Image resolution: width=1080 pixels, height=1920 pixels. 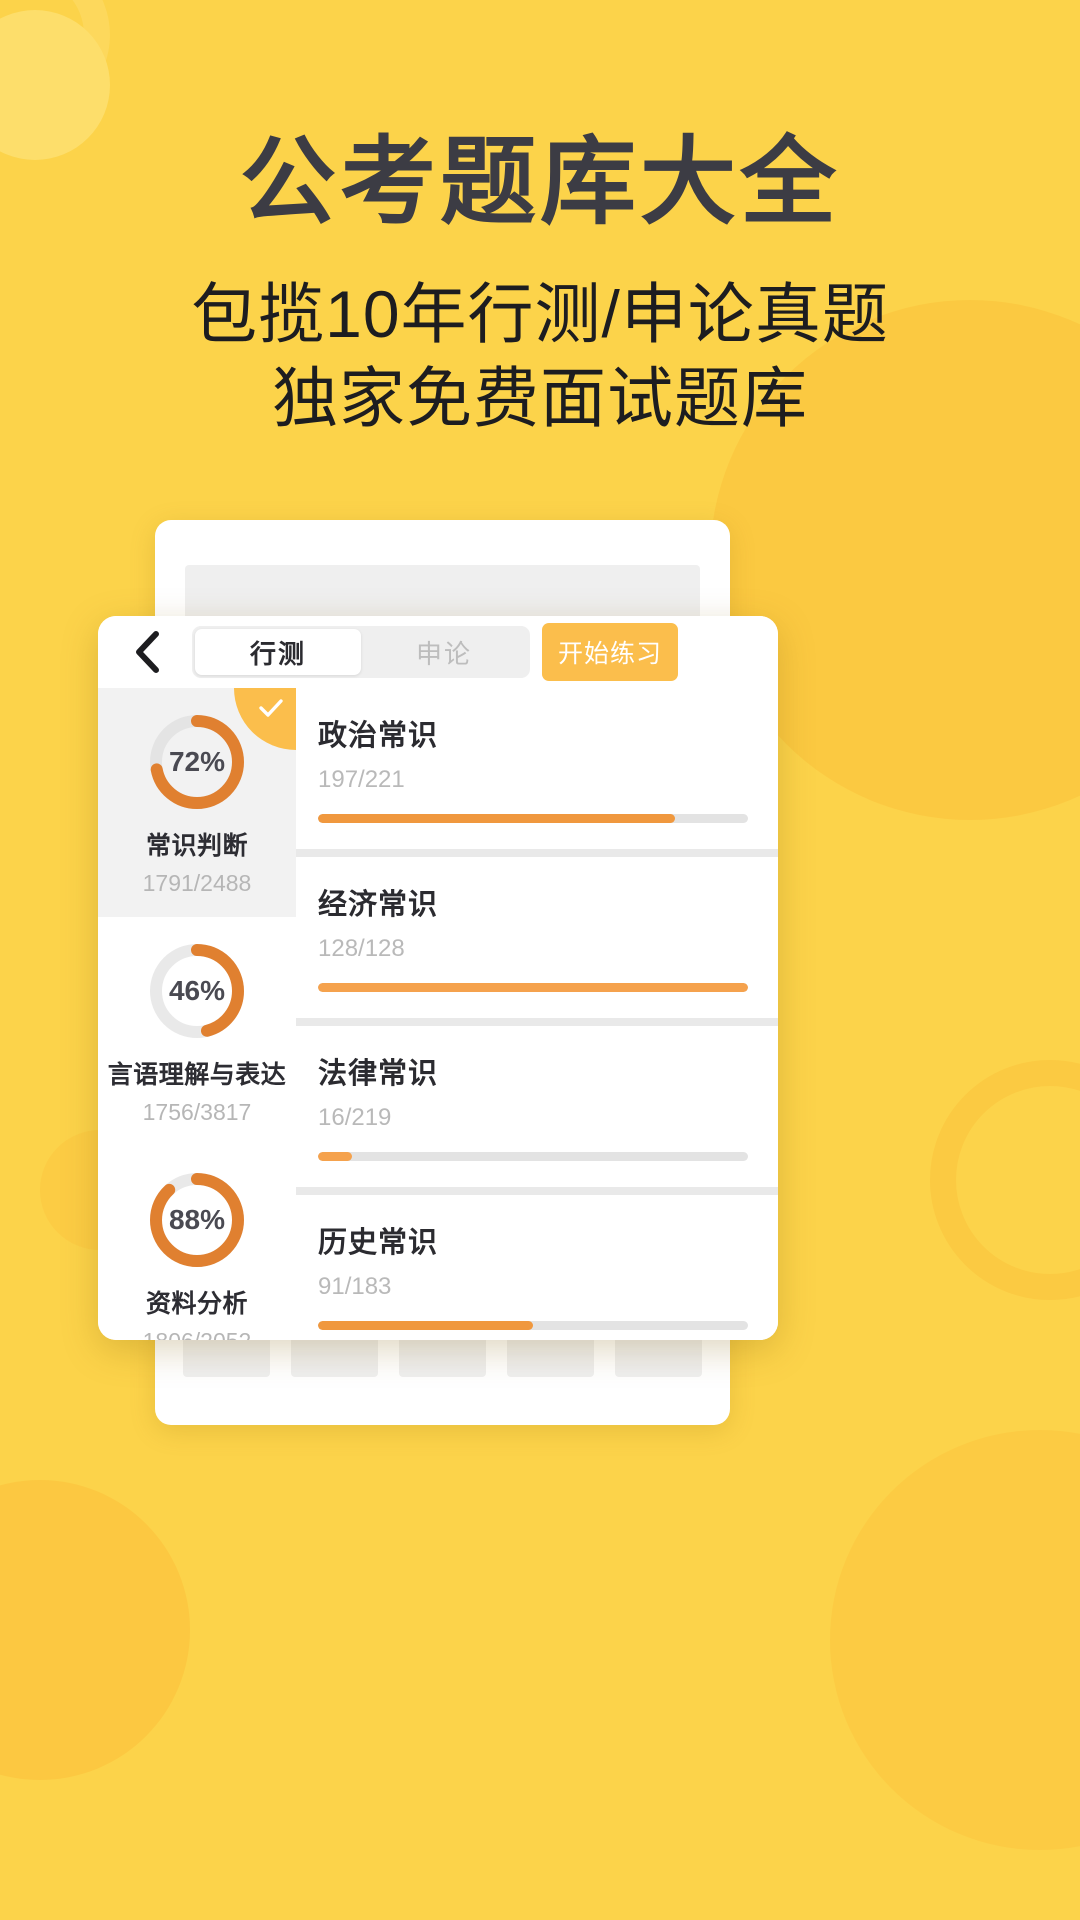 What do you see at coordinates (196, 1304) in the screenshot?
I see `rail-item-label: 资料分析` at bounding box center [196, 1304].